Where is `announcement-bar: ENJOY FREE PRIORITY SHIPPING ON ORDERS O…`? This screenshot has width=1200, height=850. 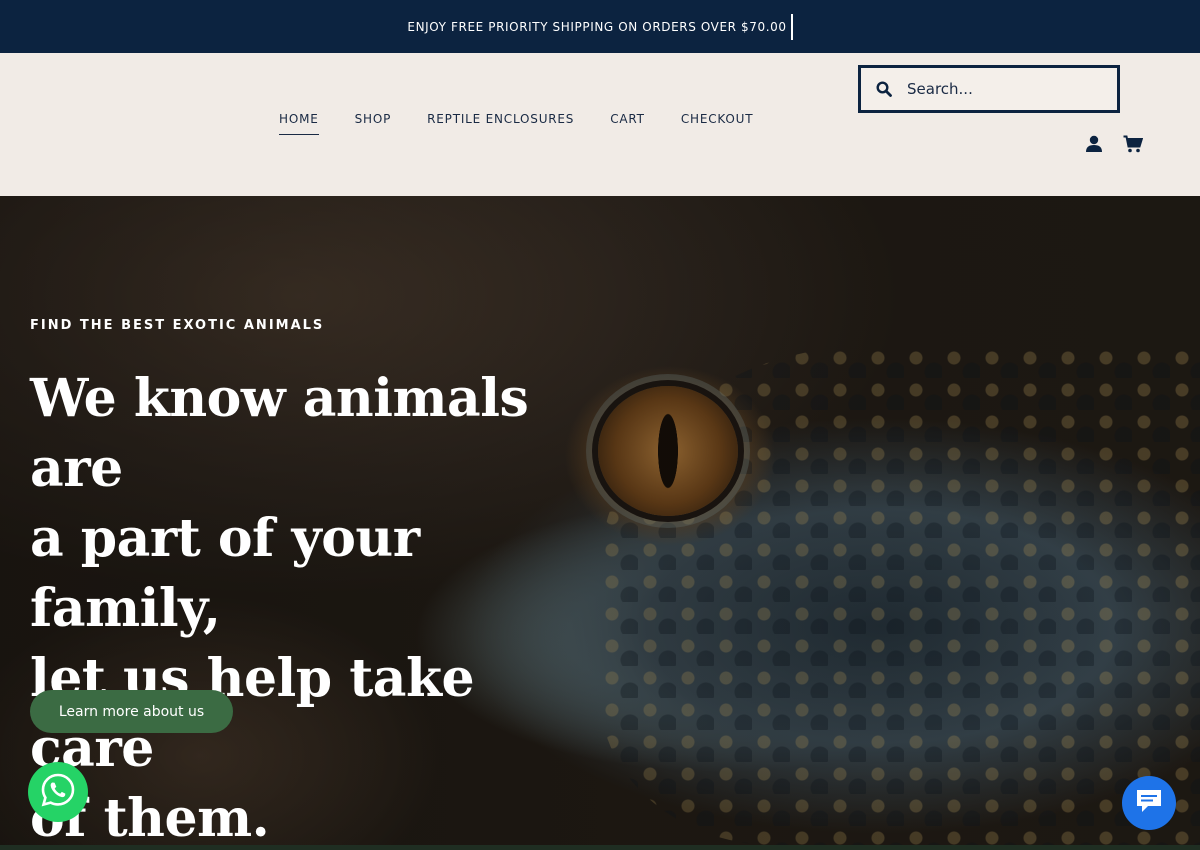
announcement-bar: ENJOY FREE PRIORITY SHIPPING ON ORDERS O… is located at coordinates (600, 26).